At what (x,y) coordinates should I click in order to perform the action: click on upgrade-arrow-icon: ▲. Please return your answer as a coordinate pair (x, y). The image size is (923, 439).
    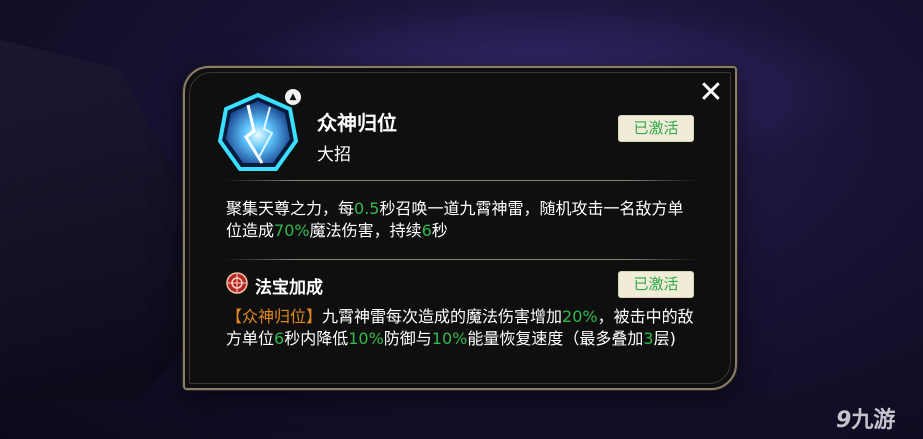
    Looking at the image, I should click on (293, 97).